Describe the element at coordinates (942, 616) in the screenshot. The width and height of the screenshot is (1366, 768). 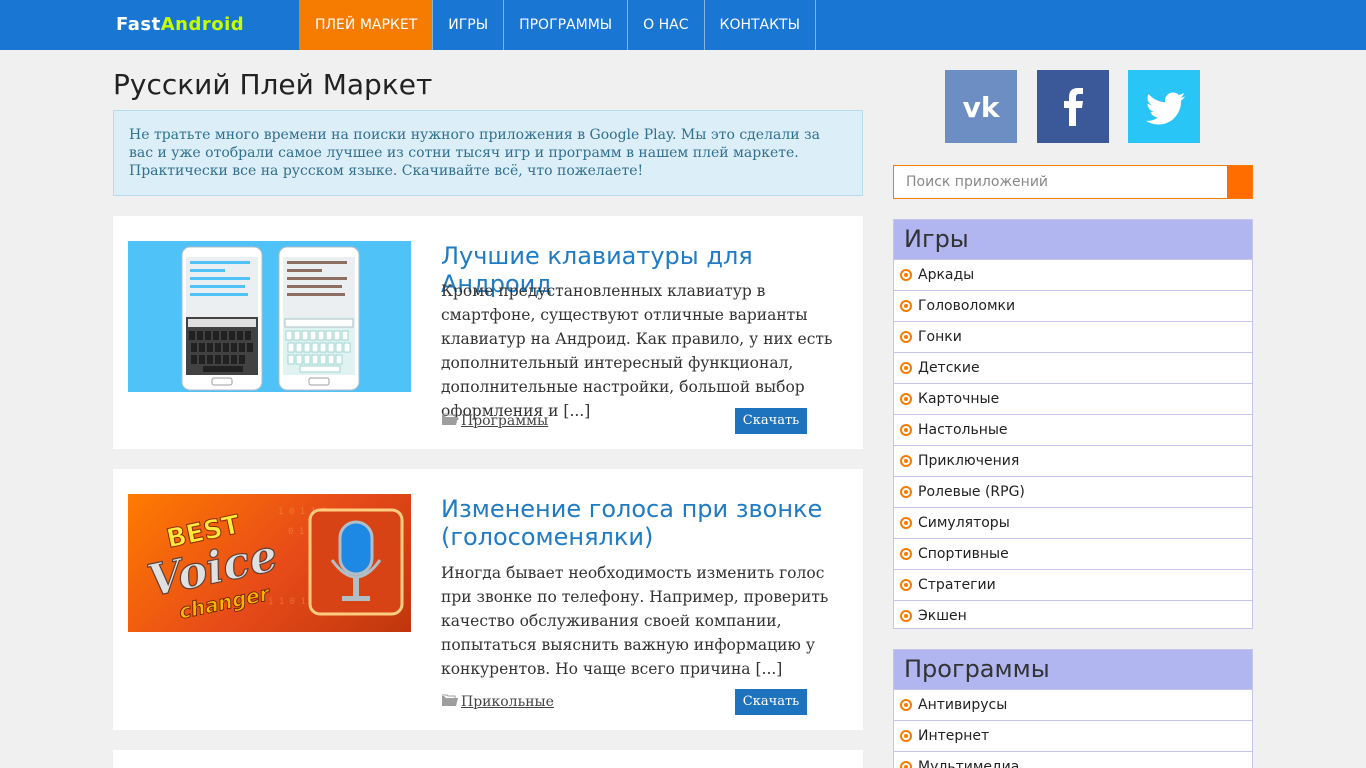
I see `item-label: Экшен` at that location.